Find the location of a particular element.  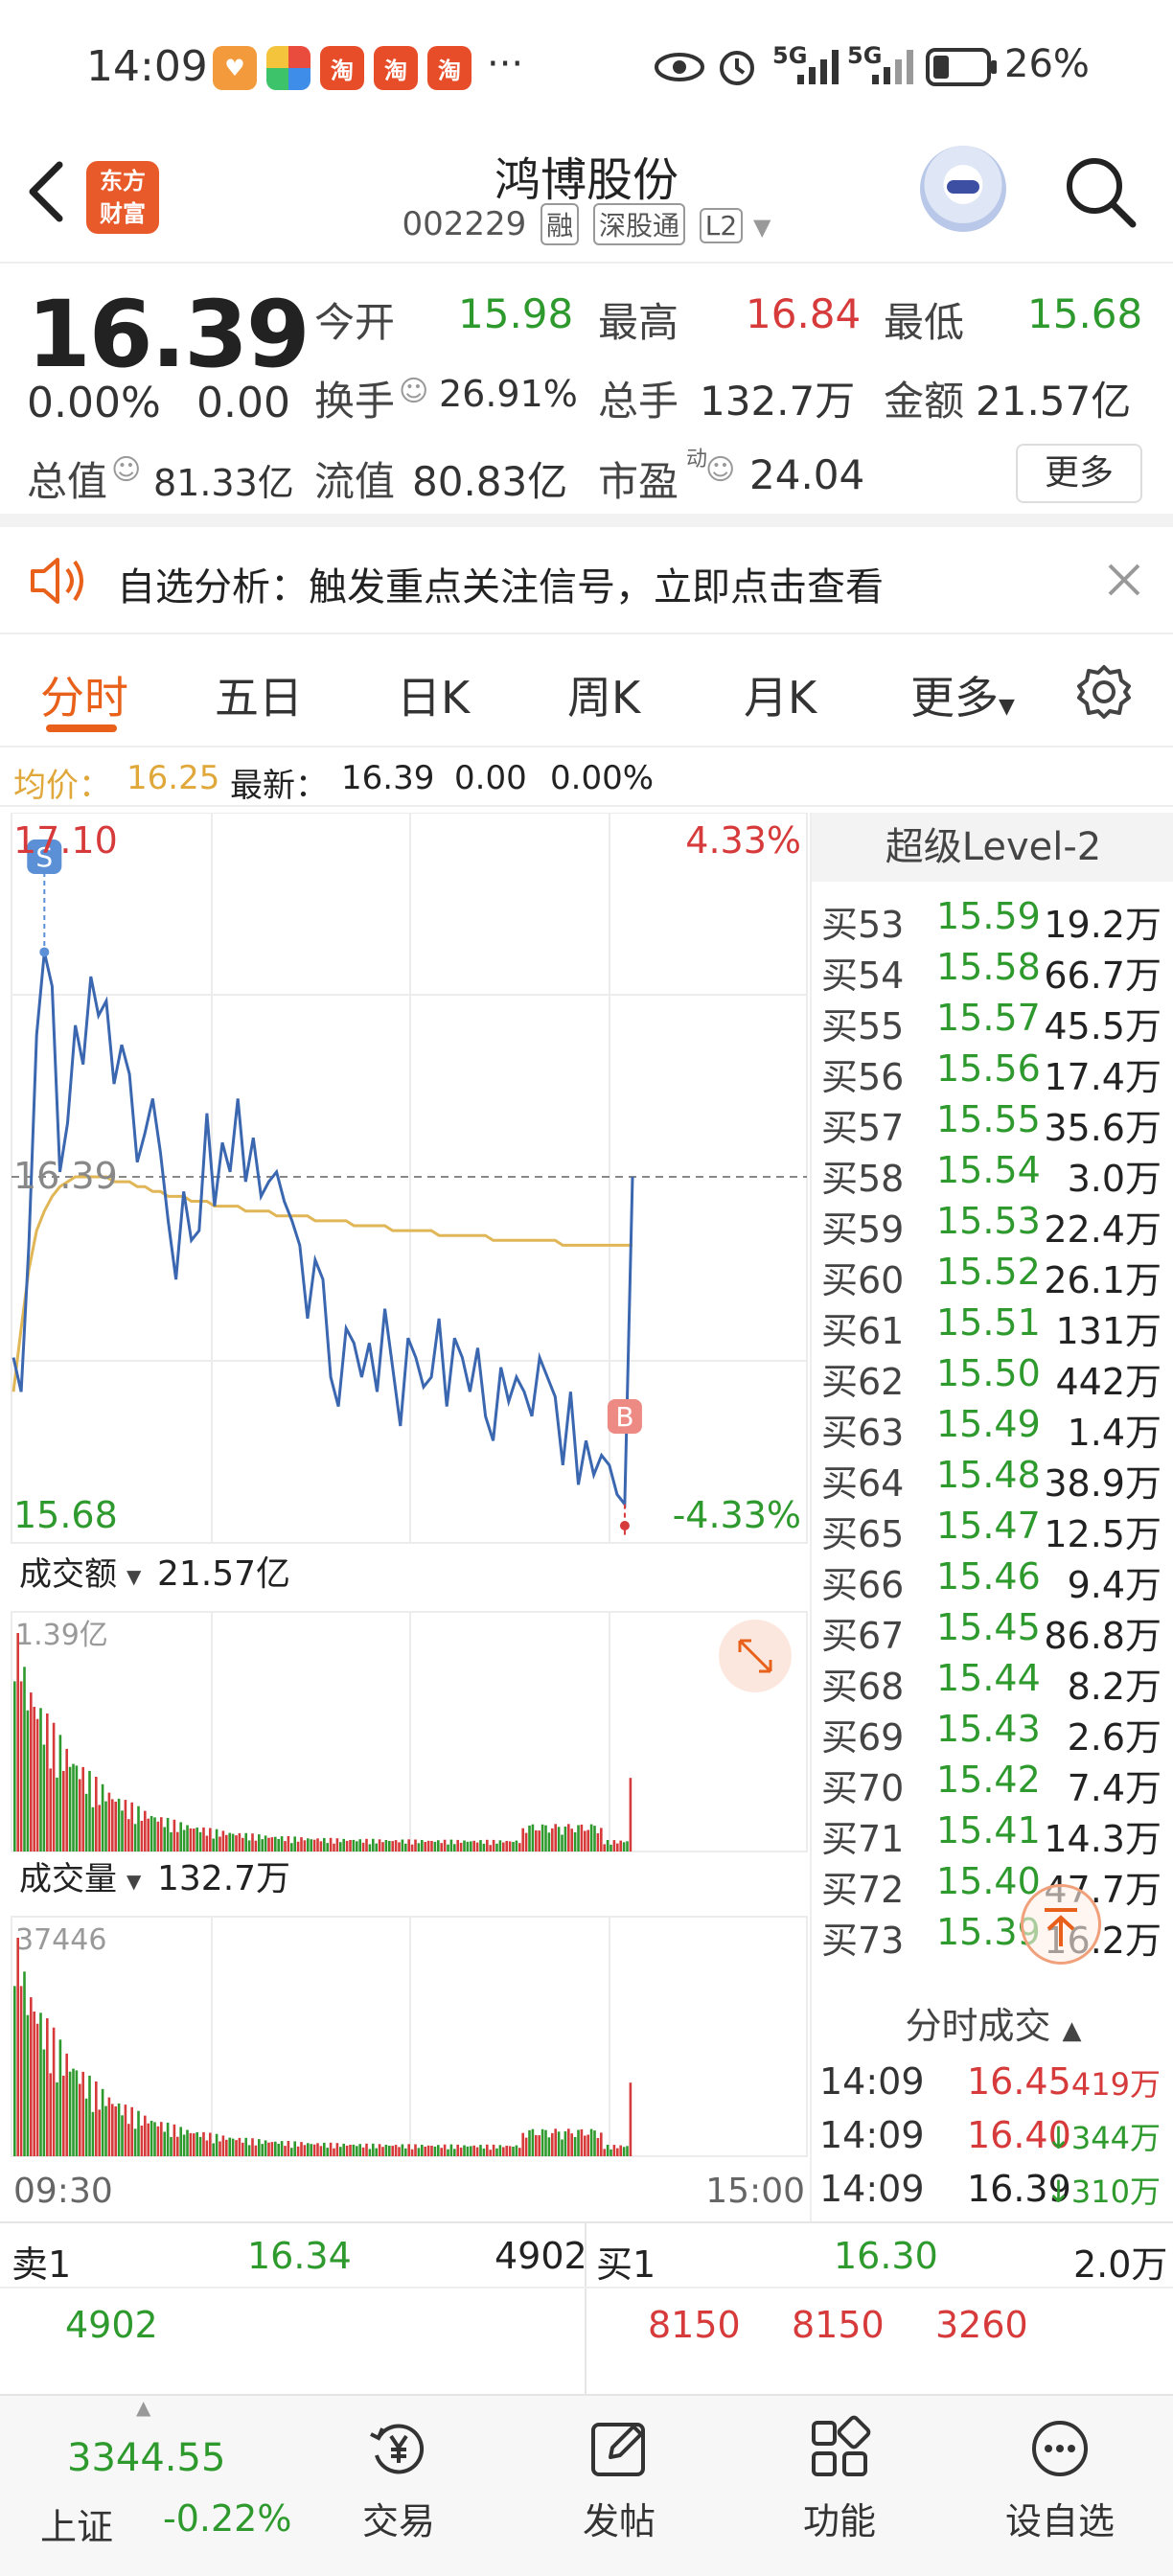

tab-five-day: 五日 is located at coordinates (259, 694).